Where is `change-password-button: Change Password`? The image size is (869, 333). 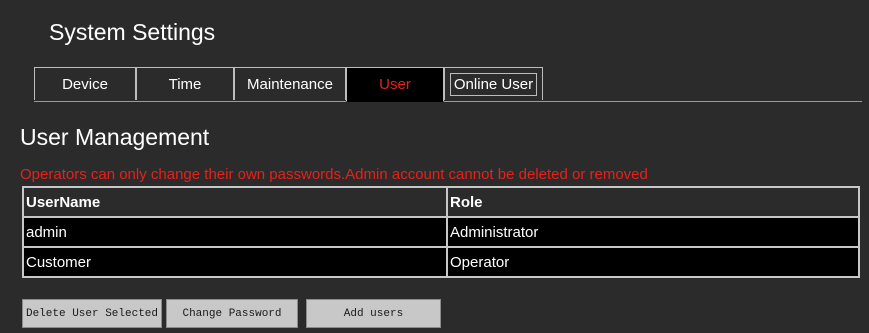
change-password-button: Change Password is located at coordinates (232, 313).